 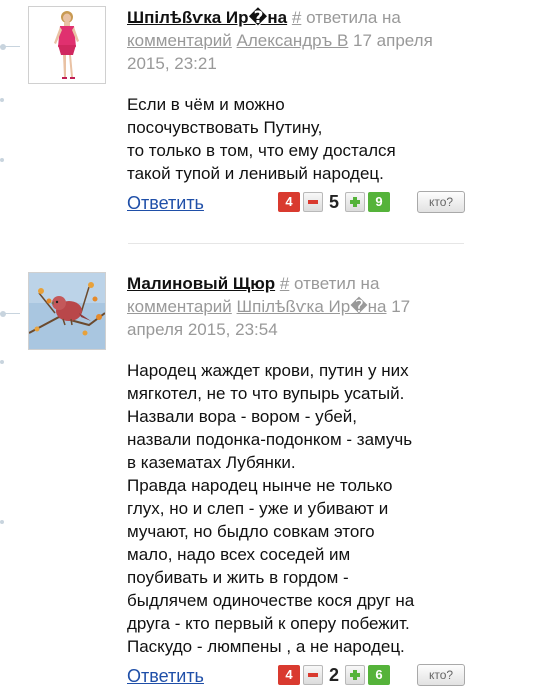 What do you see at coordinates (251, 531) in the screenshot?
I see `comment-line: мучают, но быдло совкам этого` at bounding box center [251, 531].